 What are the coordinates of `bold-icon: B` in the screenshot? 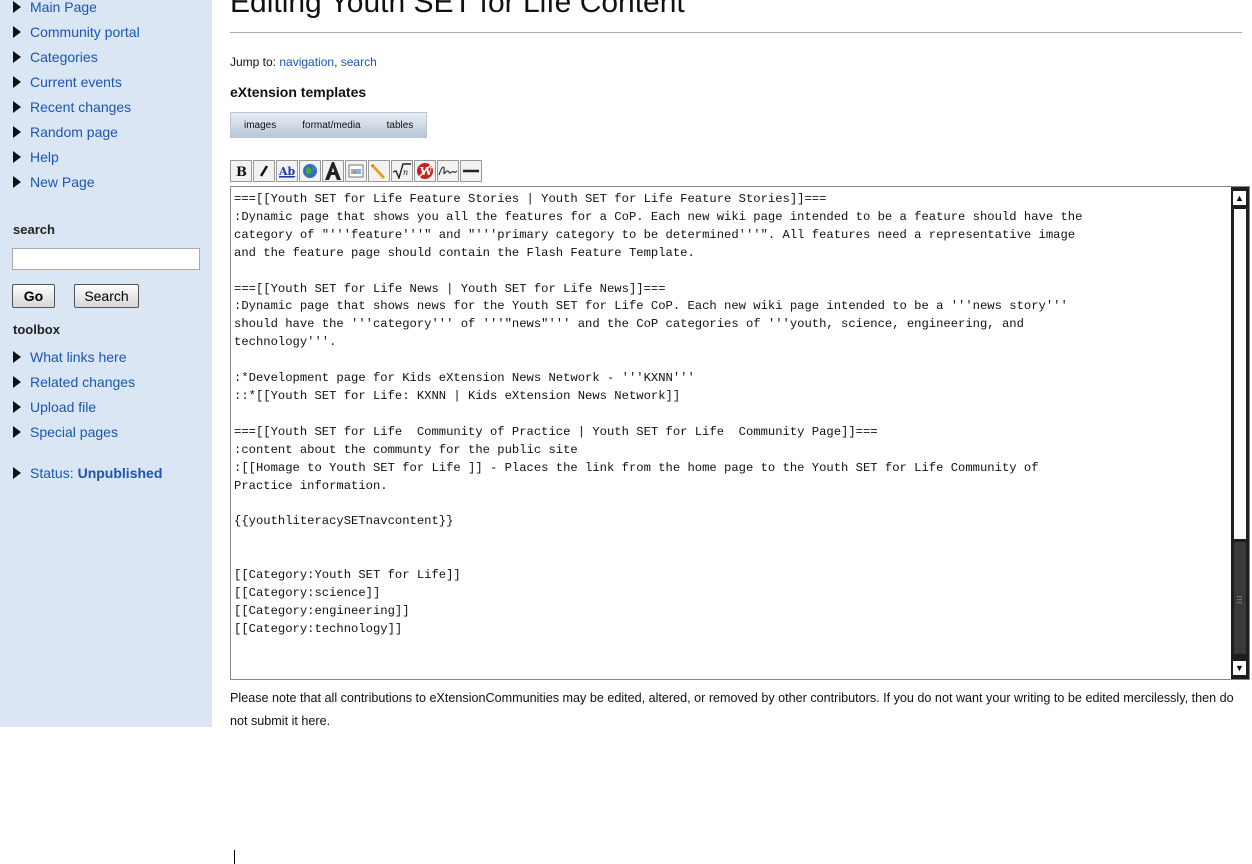 It's located at (241, 171).